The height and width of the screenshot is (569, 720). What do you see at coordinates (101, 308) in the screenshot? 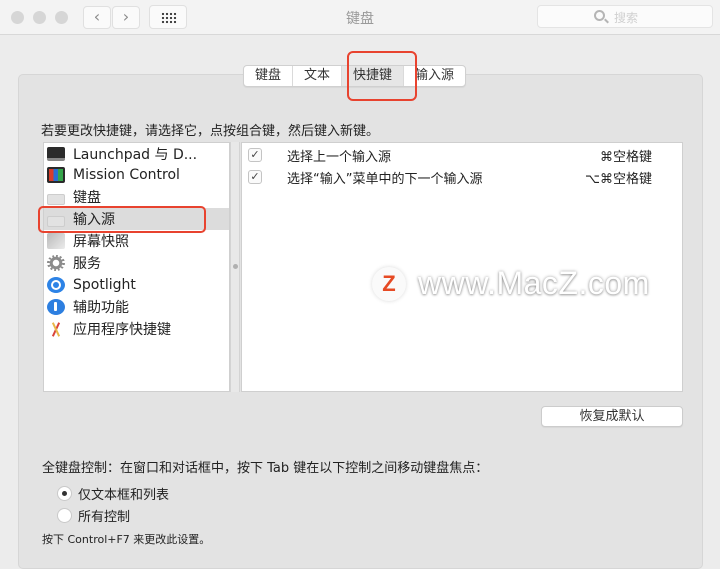
I see `category-label: 辅助功能` at bounding box center [101, 308].